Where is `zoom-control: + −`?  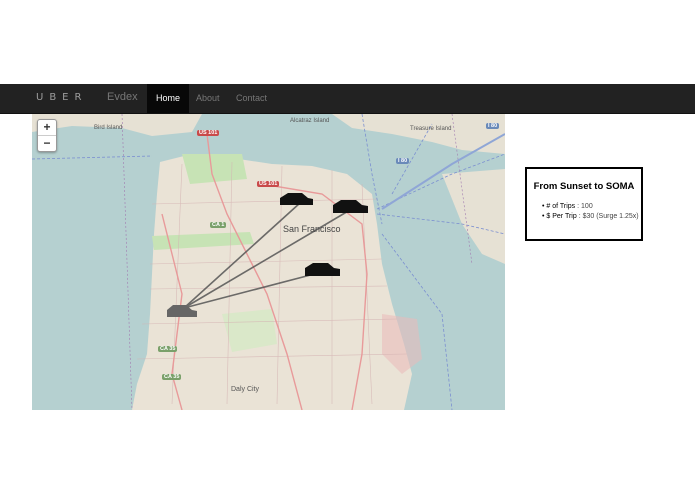
zoom-control: + − is located at coordinates (47, 135).